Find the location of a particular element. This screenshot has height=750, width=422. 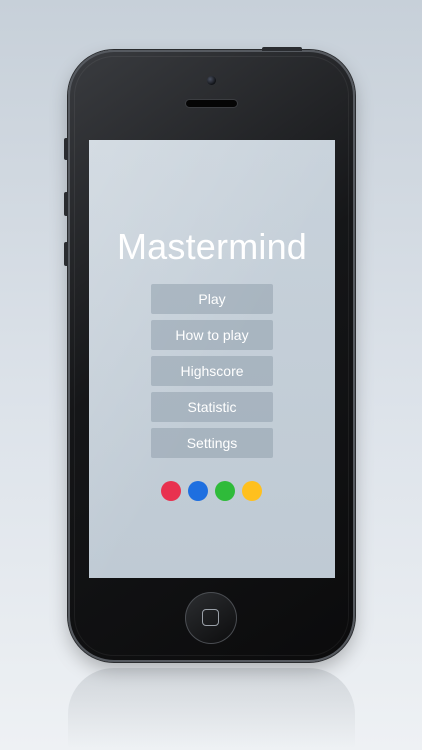

power-button is located at coordinates (282, 49).